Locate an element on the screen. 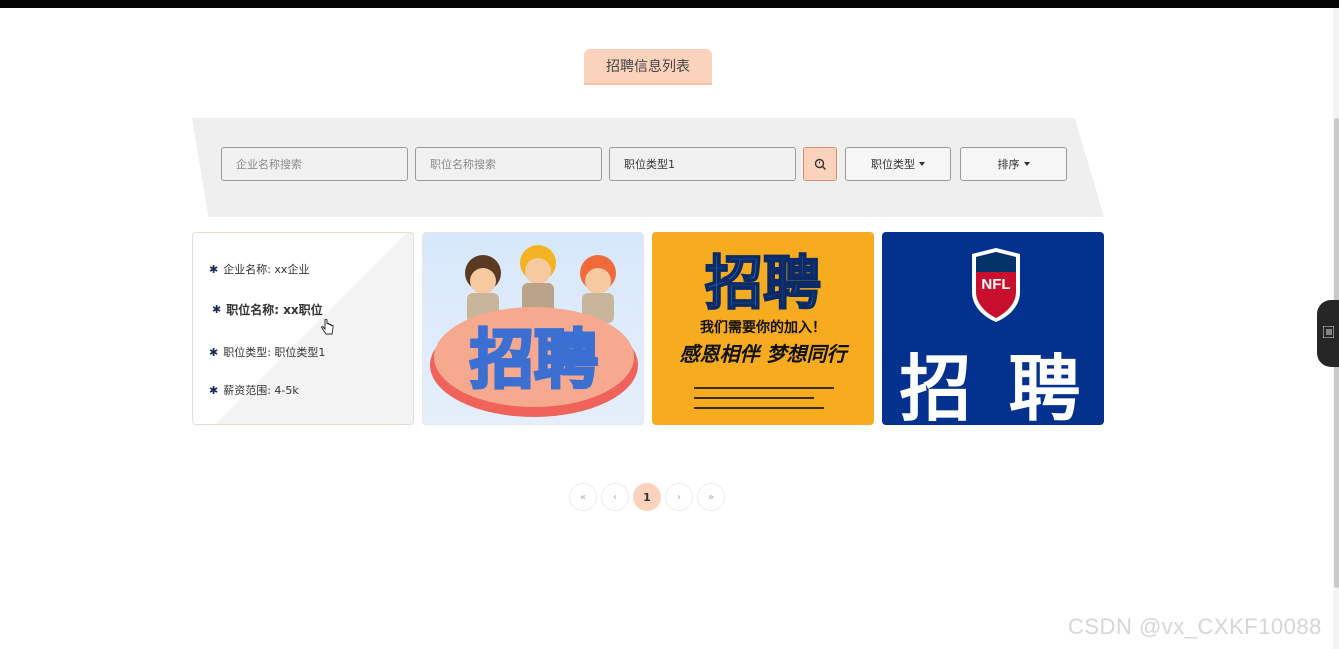 This screenshot has width=1339, height=649. sort-dropdown: 排序 is located at coordinates (1013, 164).